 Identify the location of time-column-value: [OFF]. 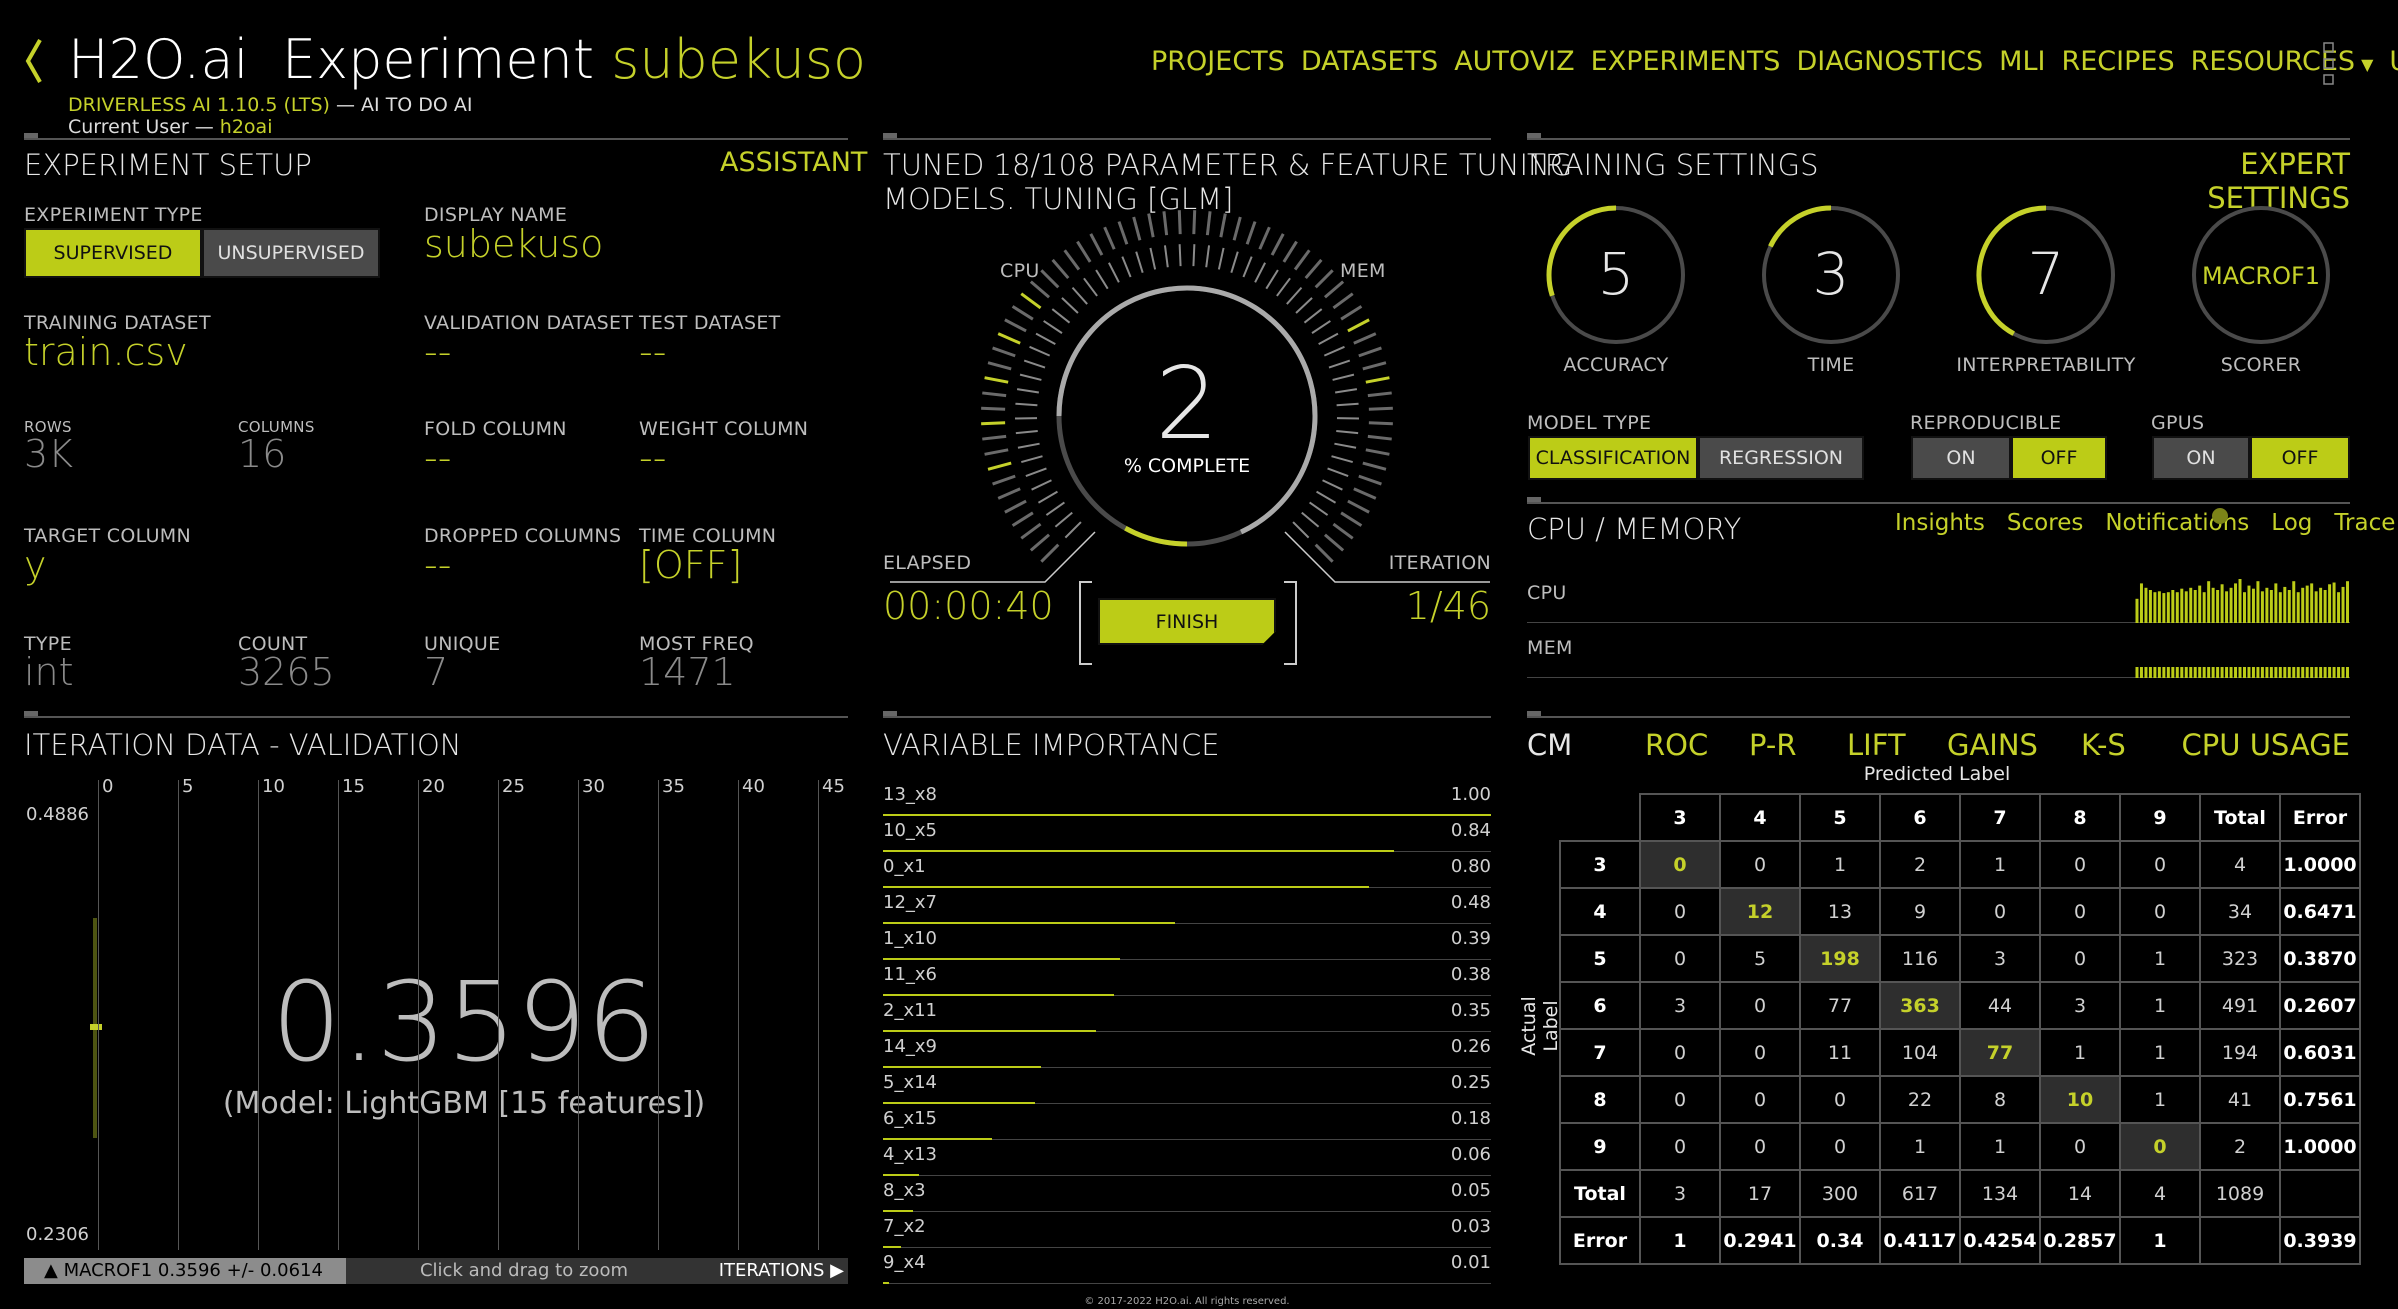
(690, 565).